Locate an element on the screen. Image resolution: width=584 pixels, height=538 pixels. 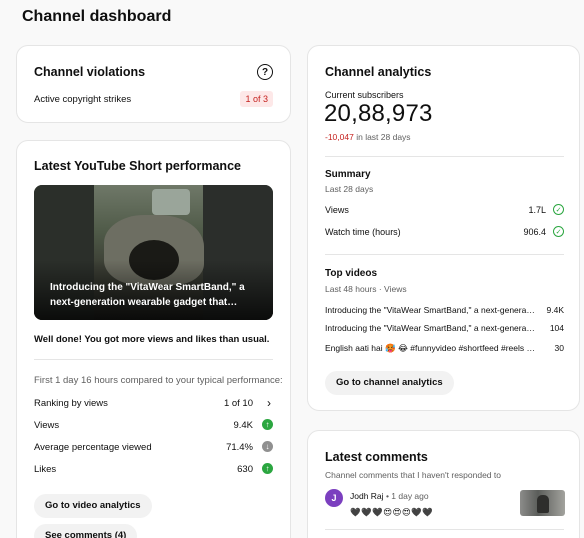
comment-video-thumbnail is located at coordinates (542, 503).